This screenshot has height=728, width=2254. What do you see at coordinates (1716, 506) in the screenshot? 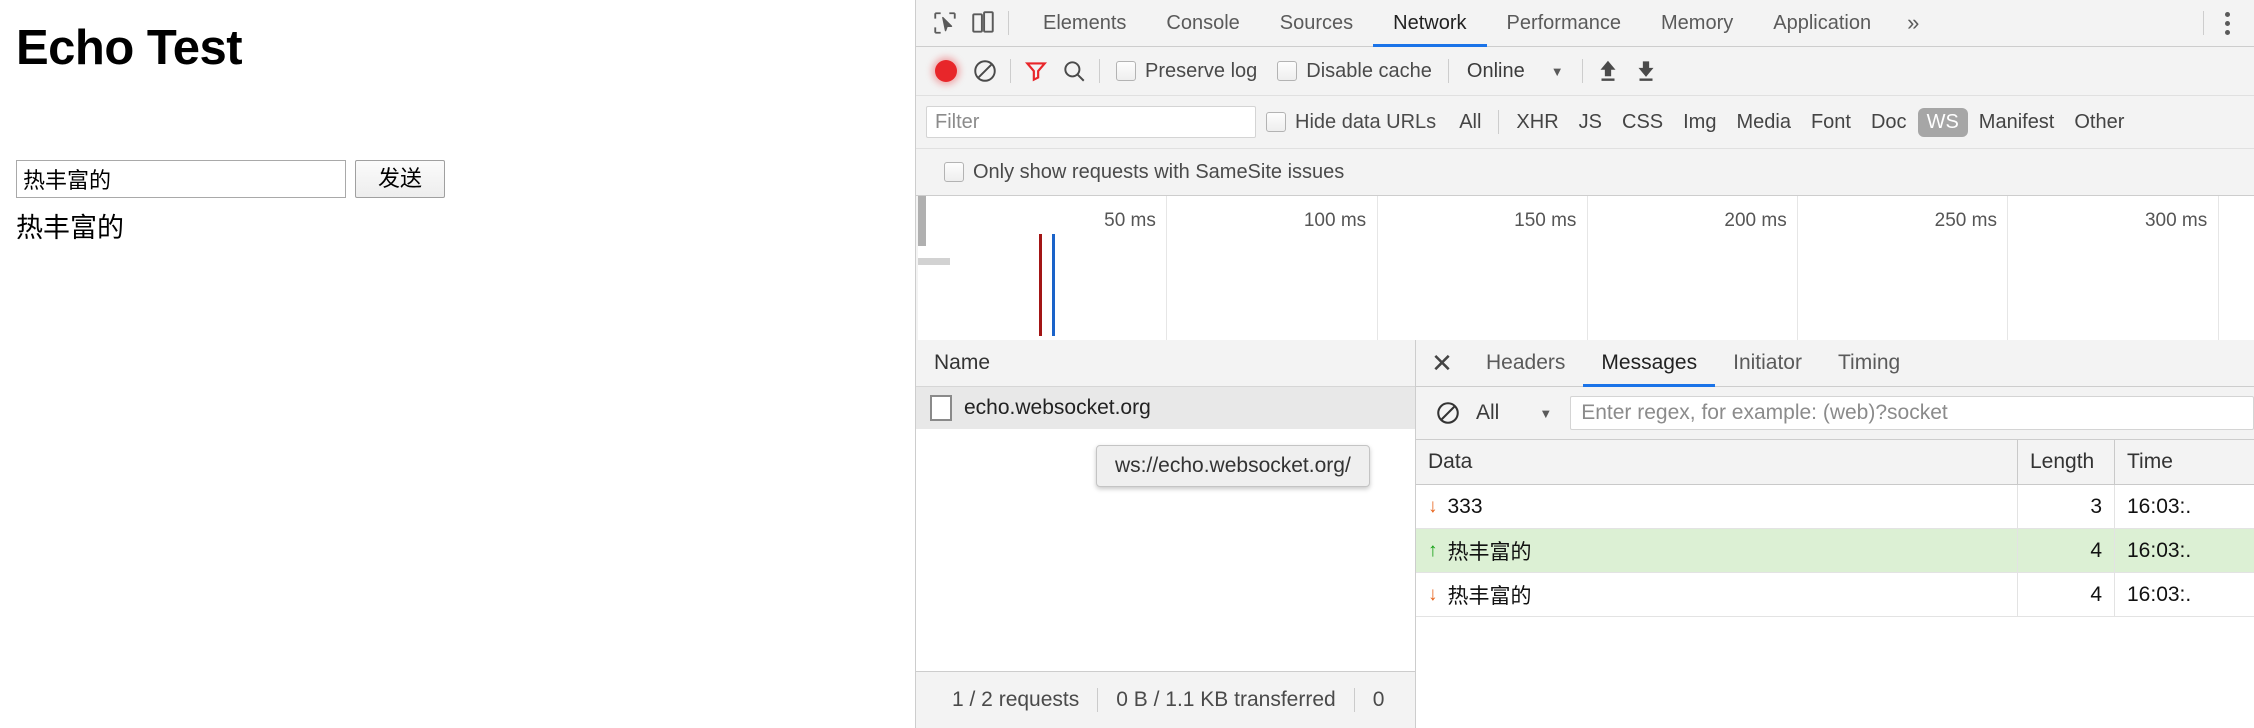
I see `message-data-cell: ↓ 333` at bounding box center [1716, 506].